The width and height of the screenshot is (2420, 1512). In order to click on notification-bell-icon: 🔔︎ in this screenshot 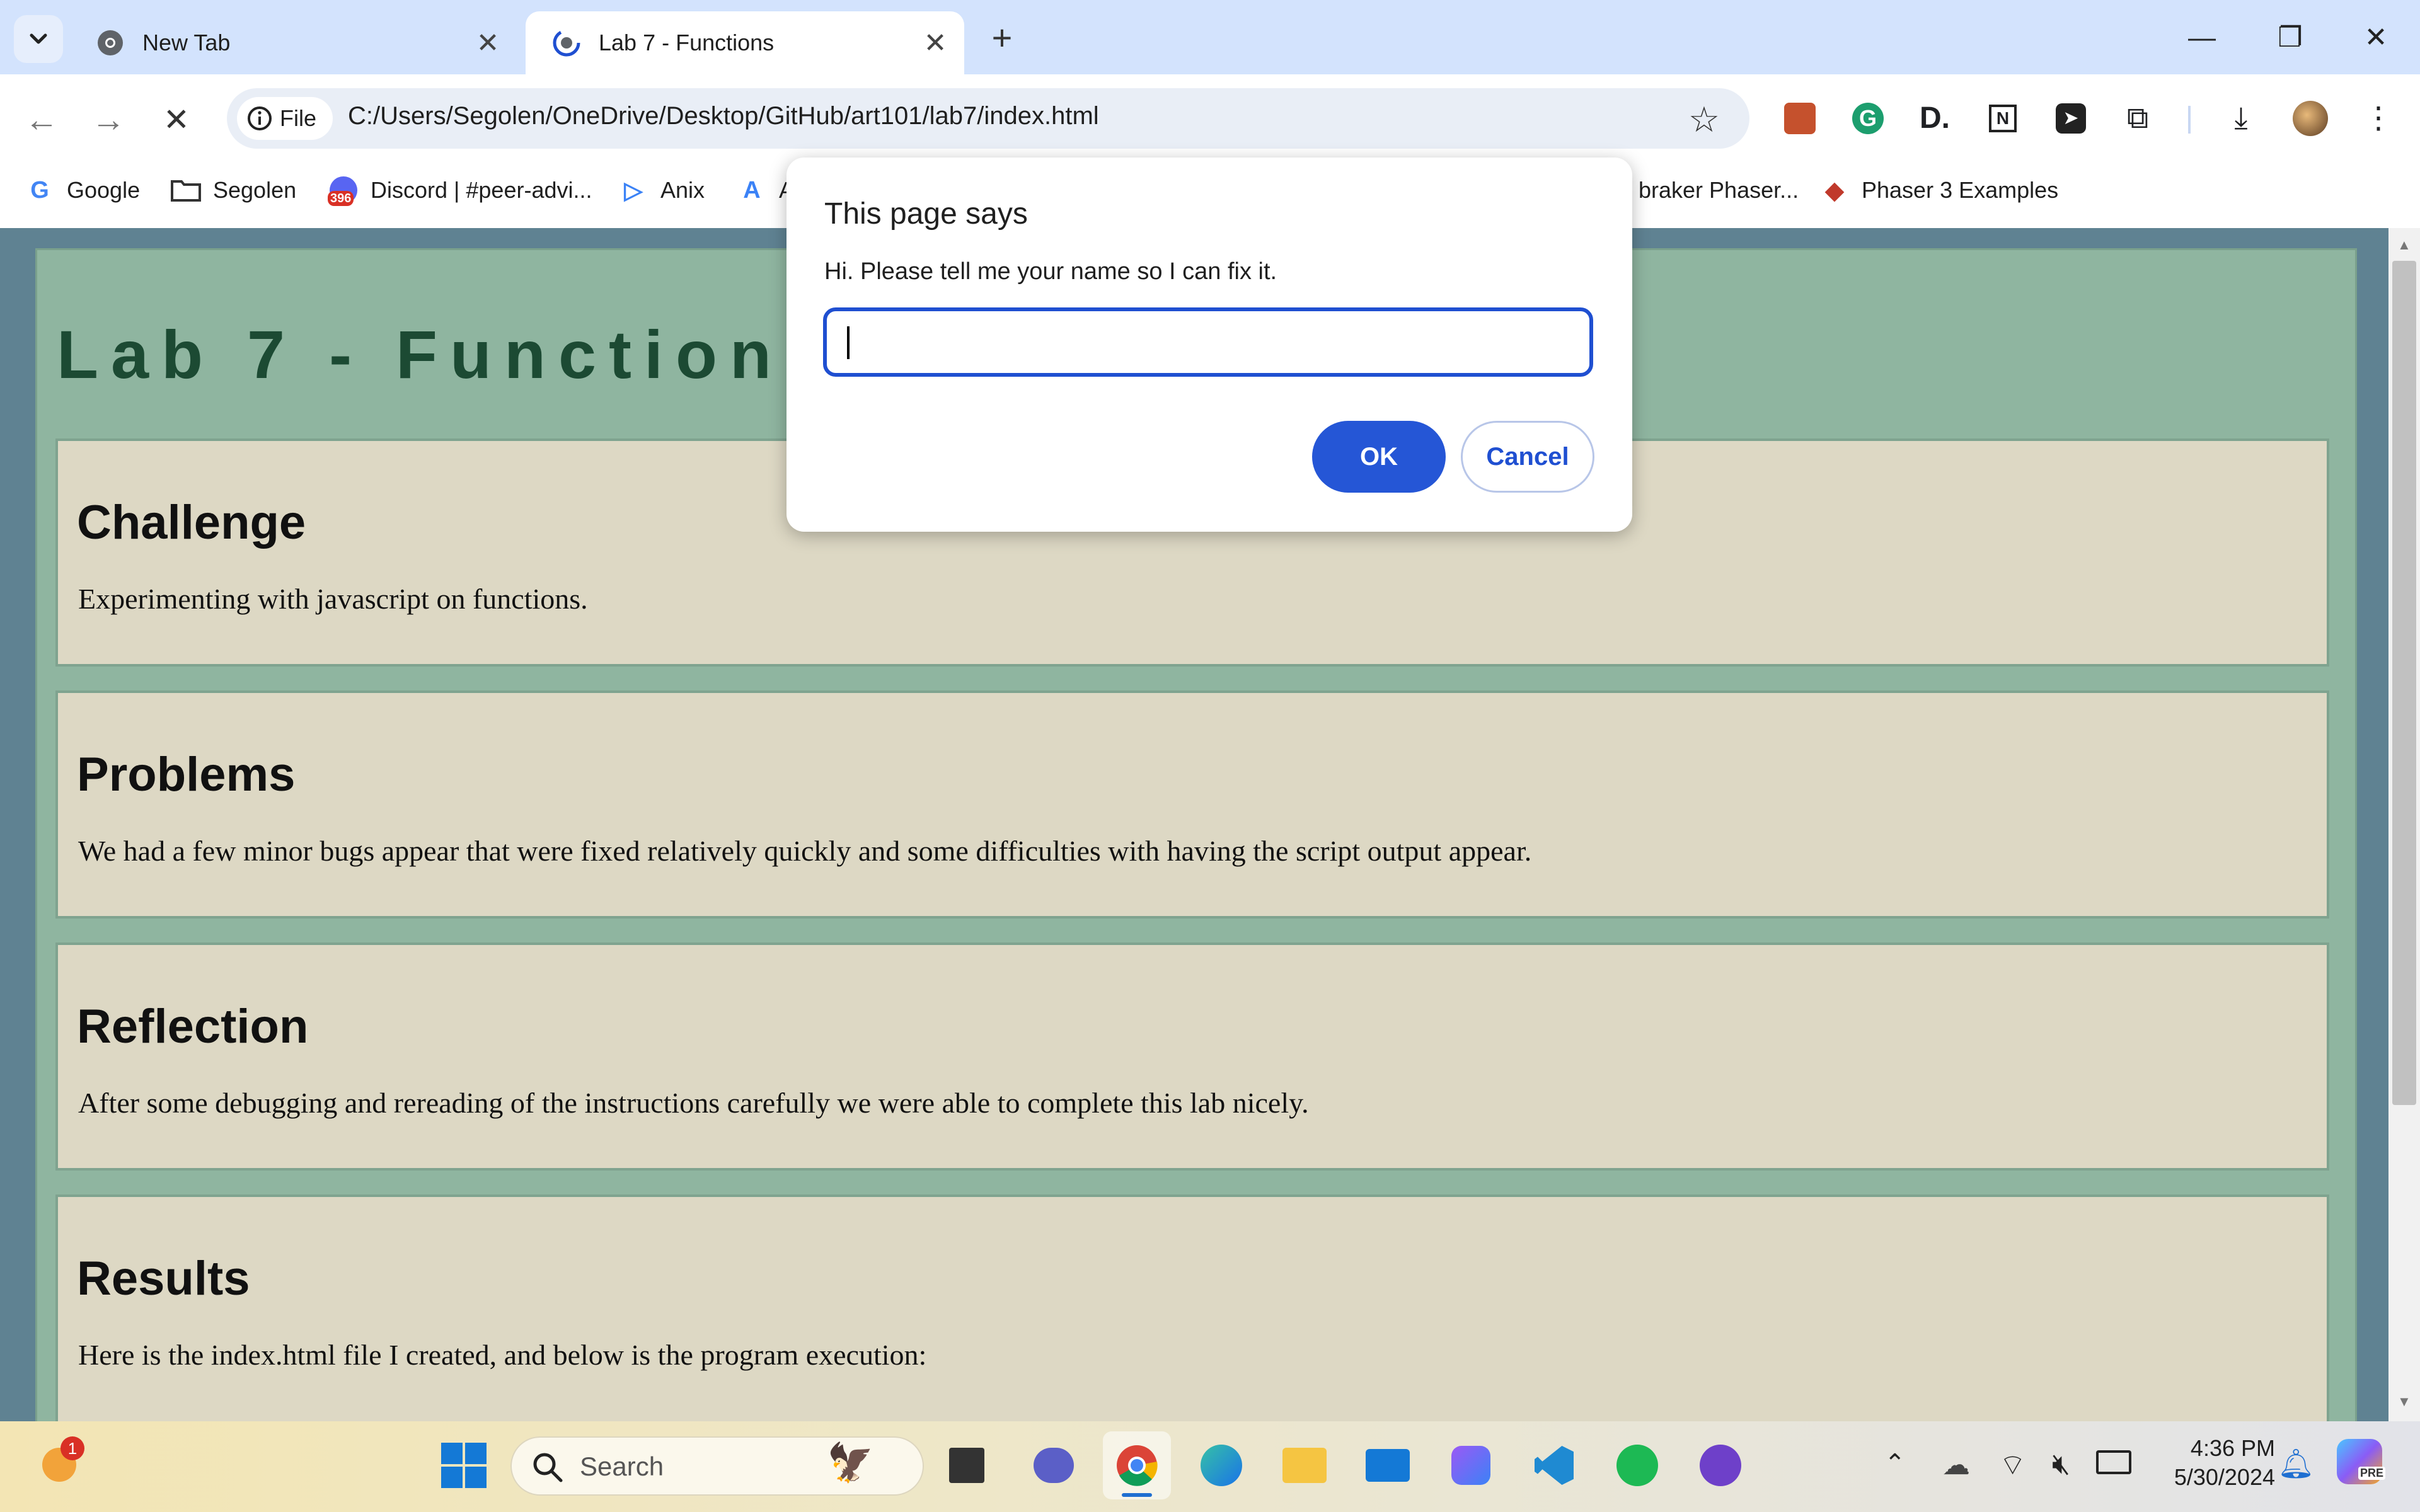, I will do `click(2296, 1463)`.